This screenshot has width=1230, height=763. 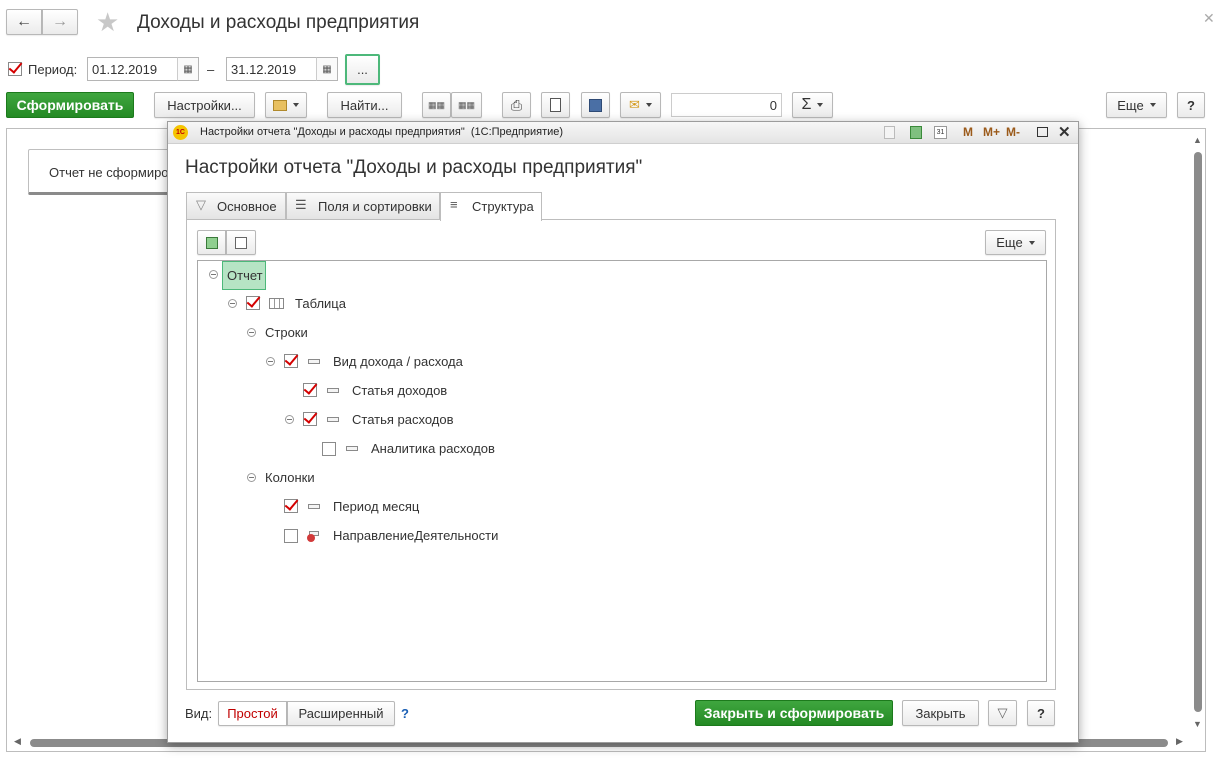 I want to click on envelope-icon: ✉, so click(x=634, y=104).